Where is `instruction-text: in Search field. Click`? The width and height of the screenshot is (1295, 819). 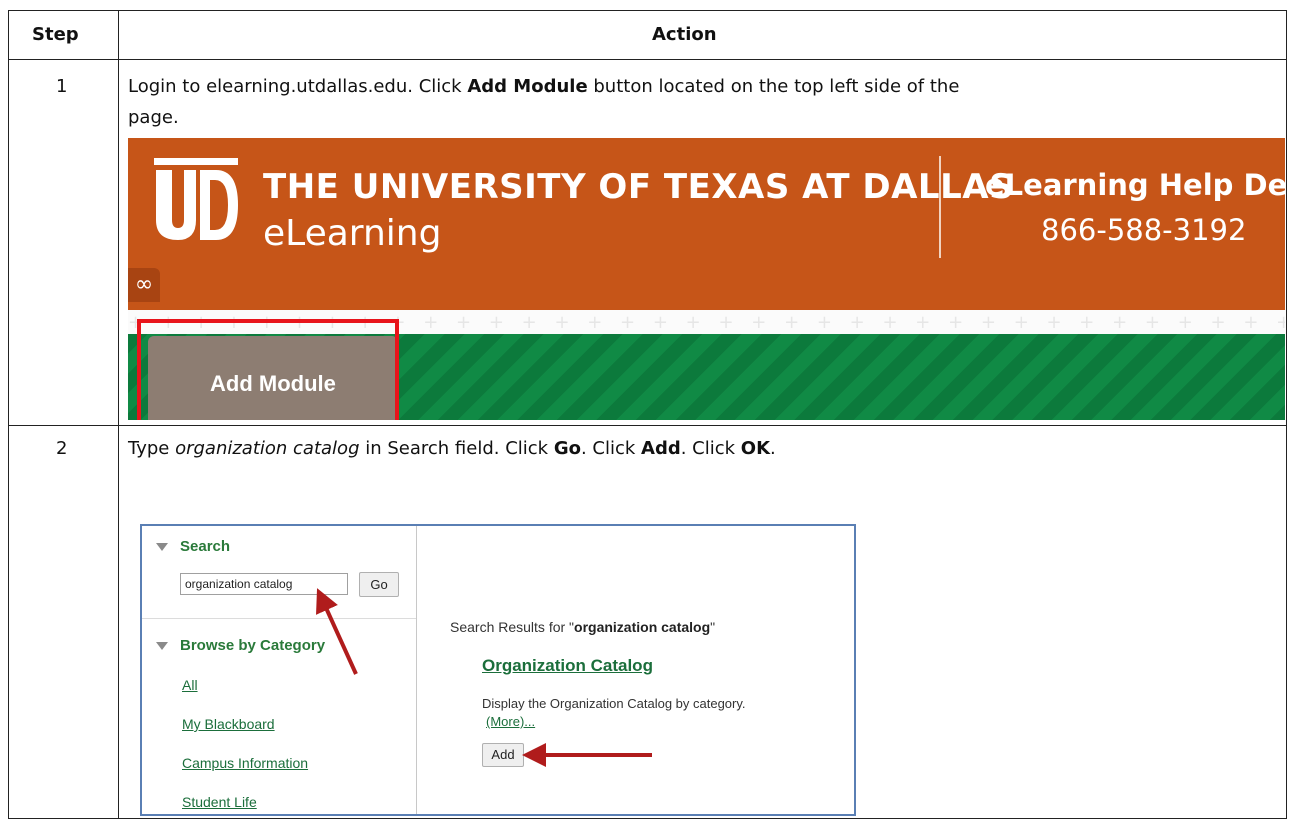 instruction-text: in Search field. Click is located at coordinates (456, 448).